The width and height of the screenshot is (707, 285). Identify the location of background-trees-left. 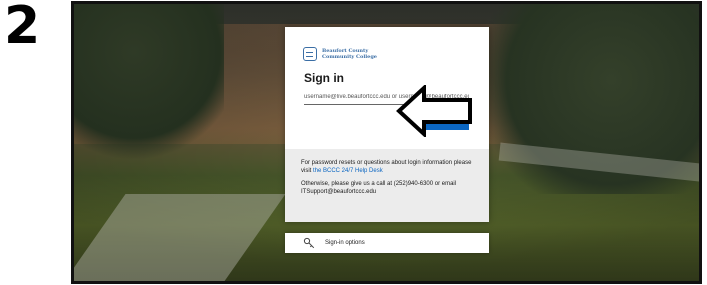
(149, 84).